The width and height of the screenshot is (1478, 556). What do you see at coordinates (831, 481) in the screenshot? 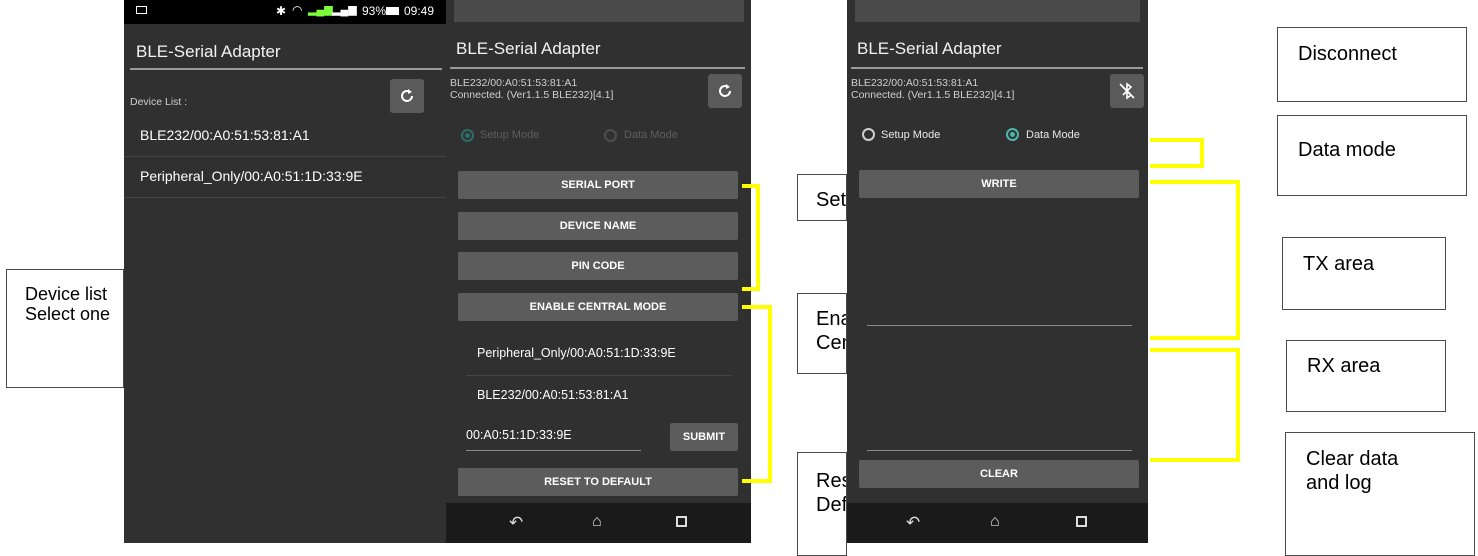
I see `callout-line: Reset to` at bounding box center [831, 481].